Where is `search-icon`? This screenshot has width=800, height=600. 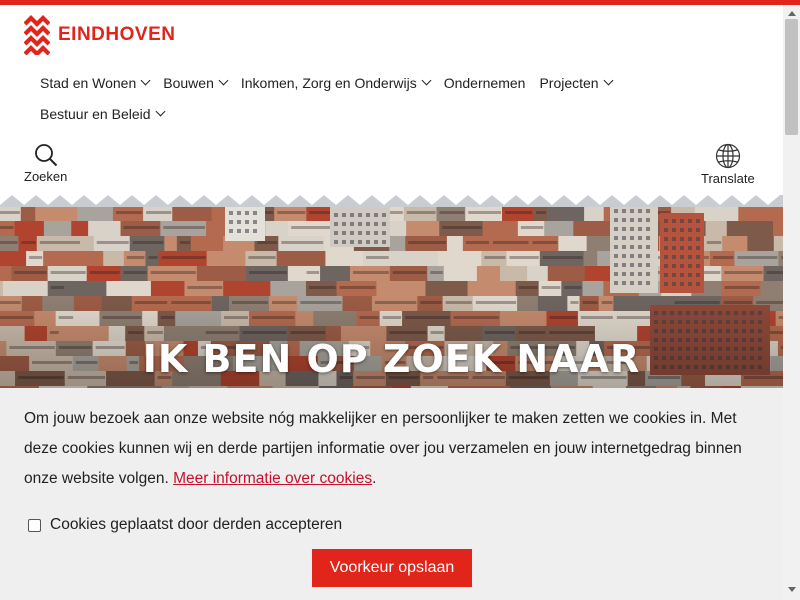
search-icon is located at coordinates (45, 155).